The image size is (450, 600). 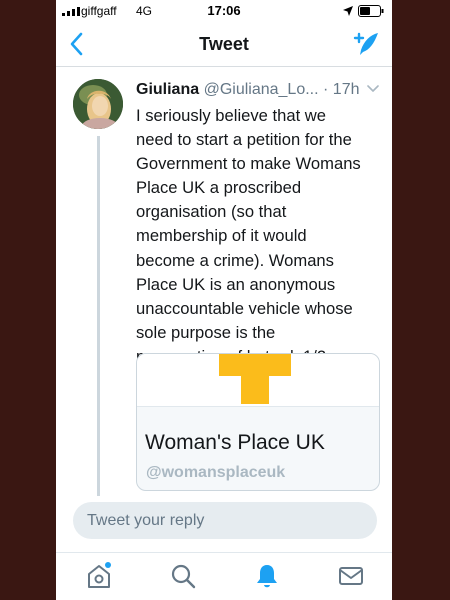 I want to click on tweet-header: Giuliana @Giuliana_Lo... · 17h, so click(x=261, y=91).